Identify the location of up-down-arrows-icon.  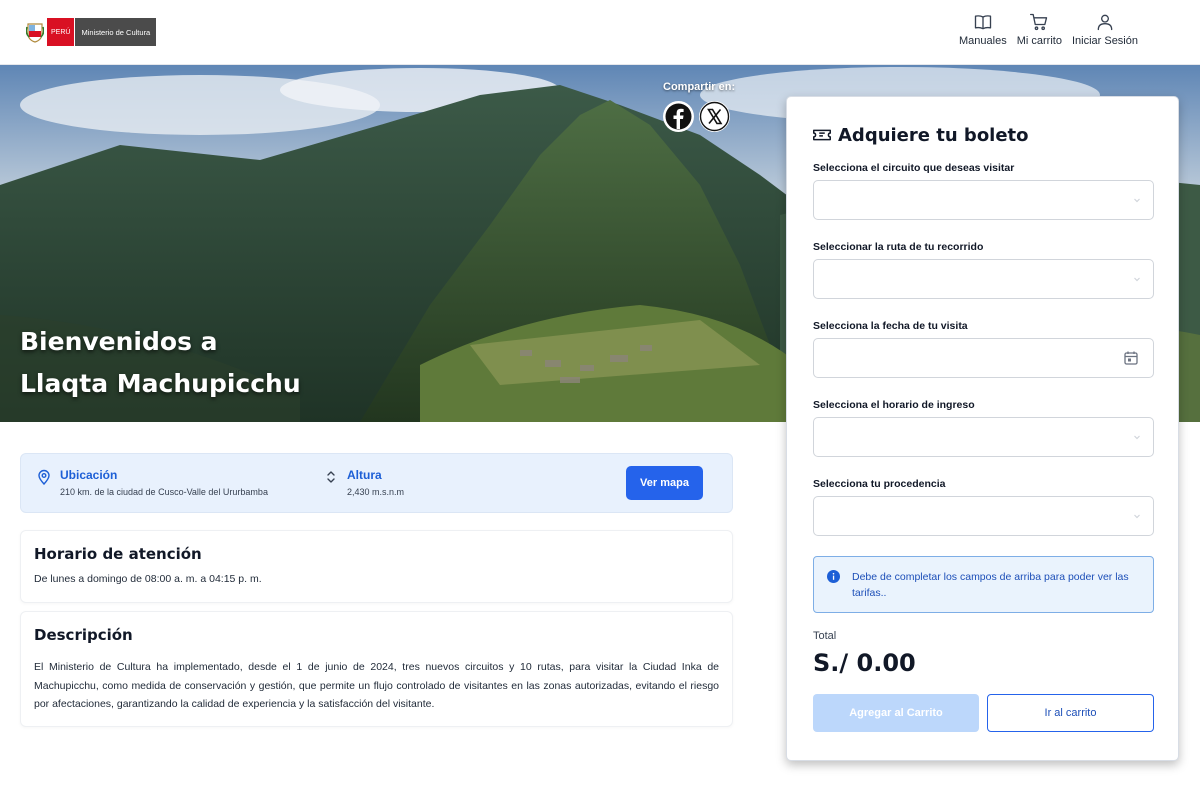
(331, 477).